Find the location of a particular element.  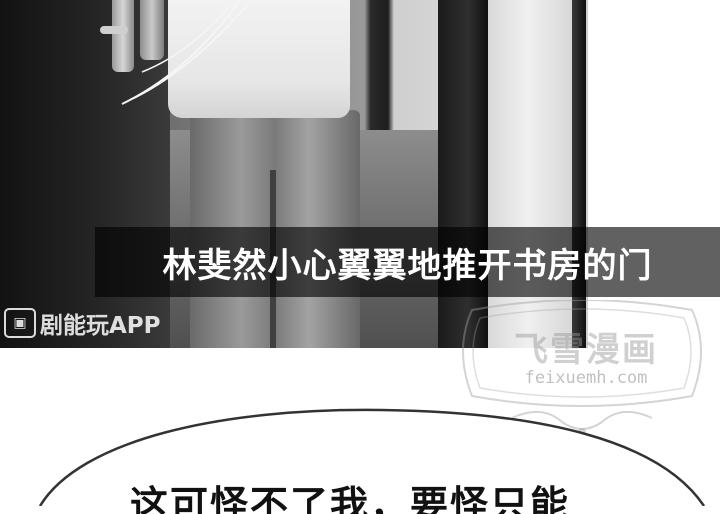

app-logo-icon: ▣ is located at coordinates (20, 323).